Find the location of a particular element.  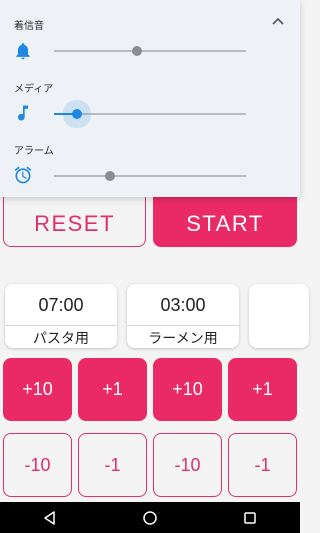

home-icon is located at coordinates (150, 517).